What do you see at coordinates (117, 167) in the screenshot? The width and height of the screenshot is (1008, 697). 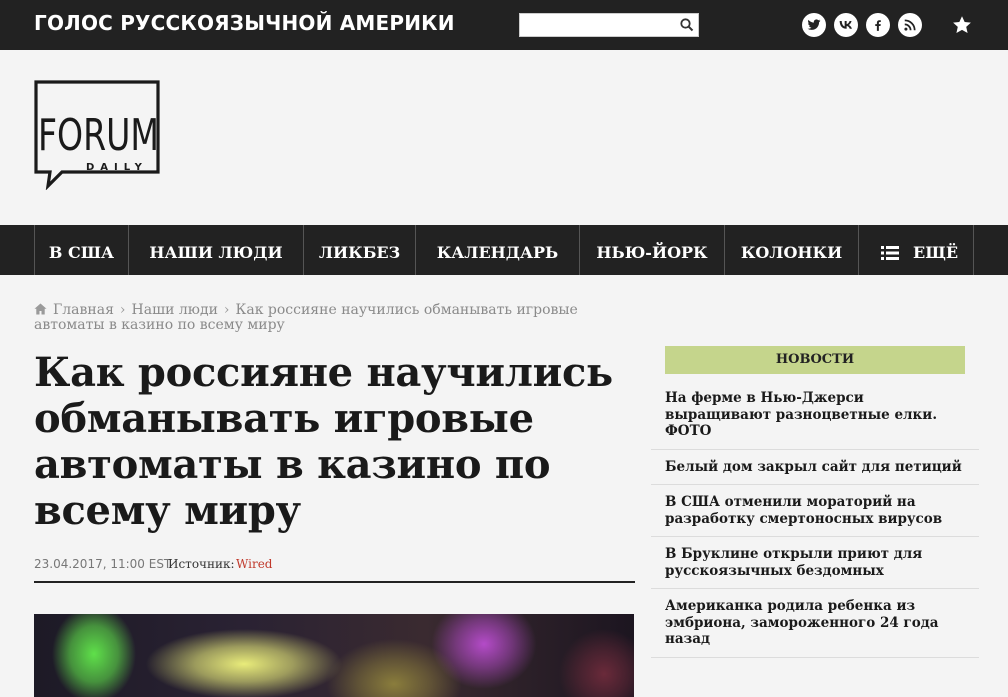 I see `logo-subword: DAILY` at bounding box center [117, 167].